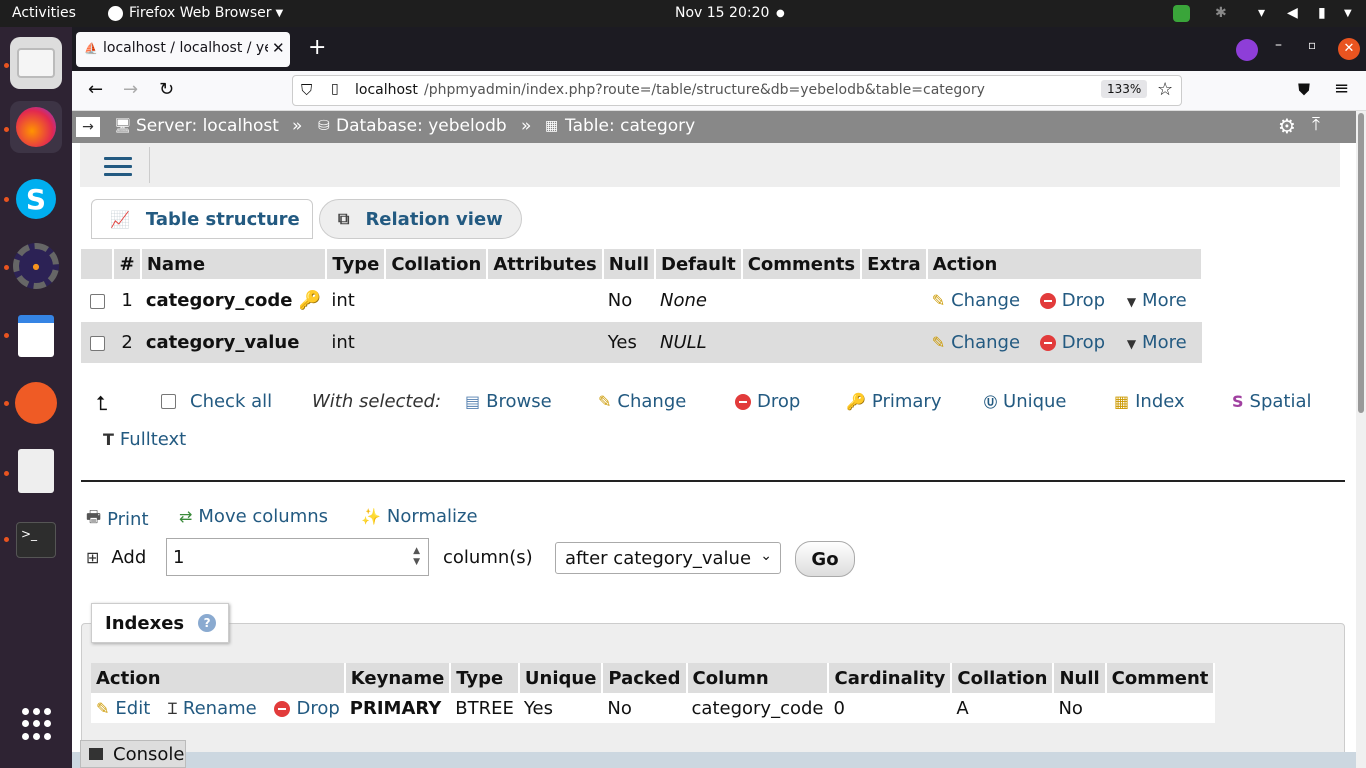  What do you see at coordinates (1181, 13) in the screenshot?
I see `update-check-icon` at bounding box center [1181, 13].